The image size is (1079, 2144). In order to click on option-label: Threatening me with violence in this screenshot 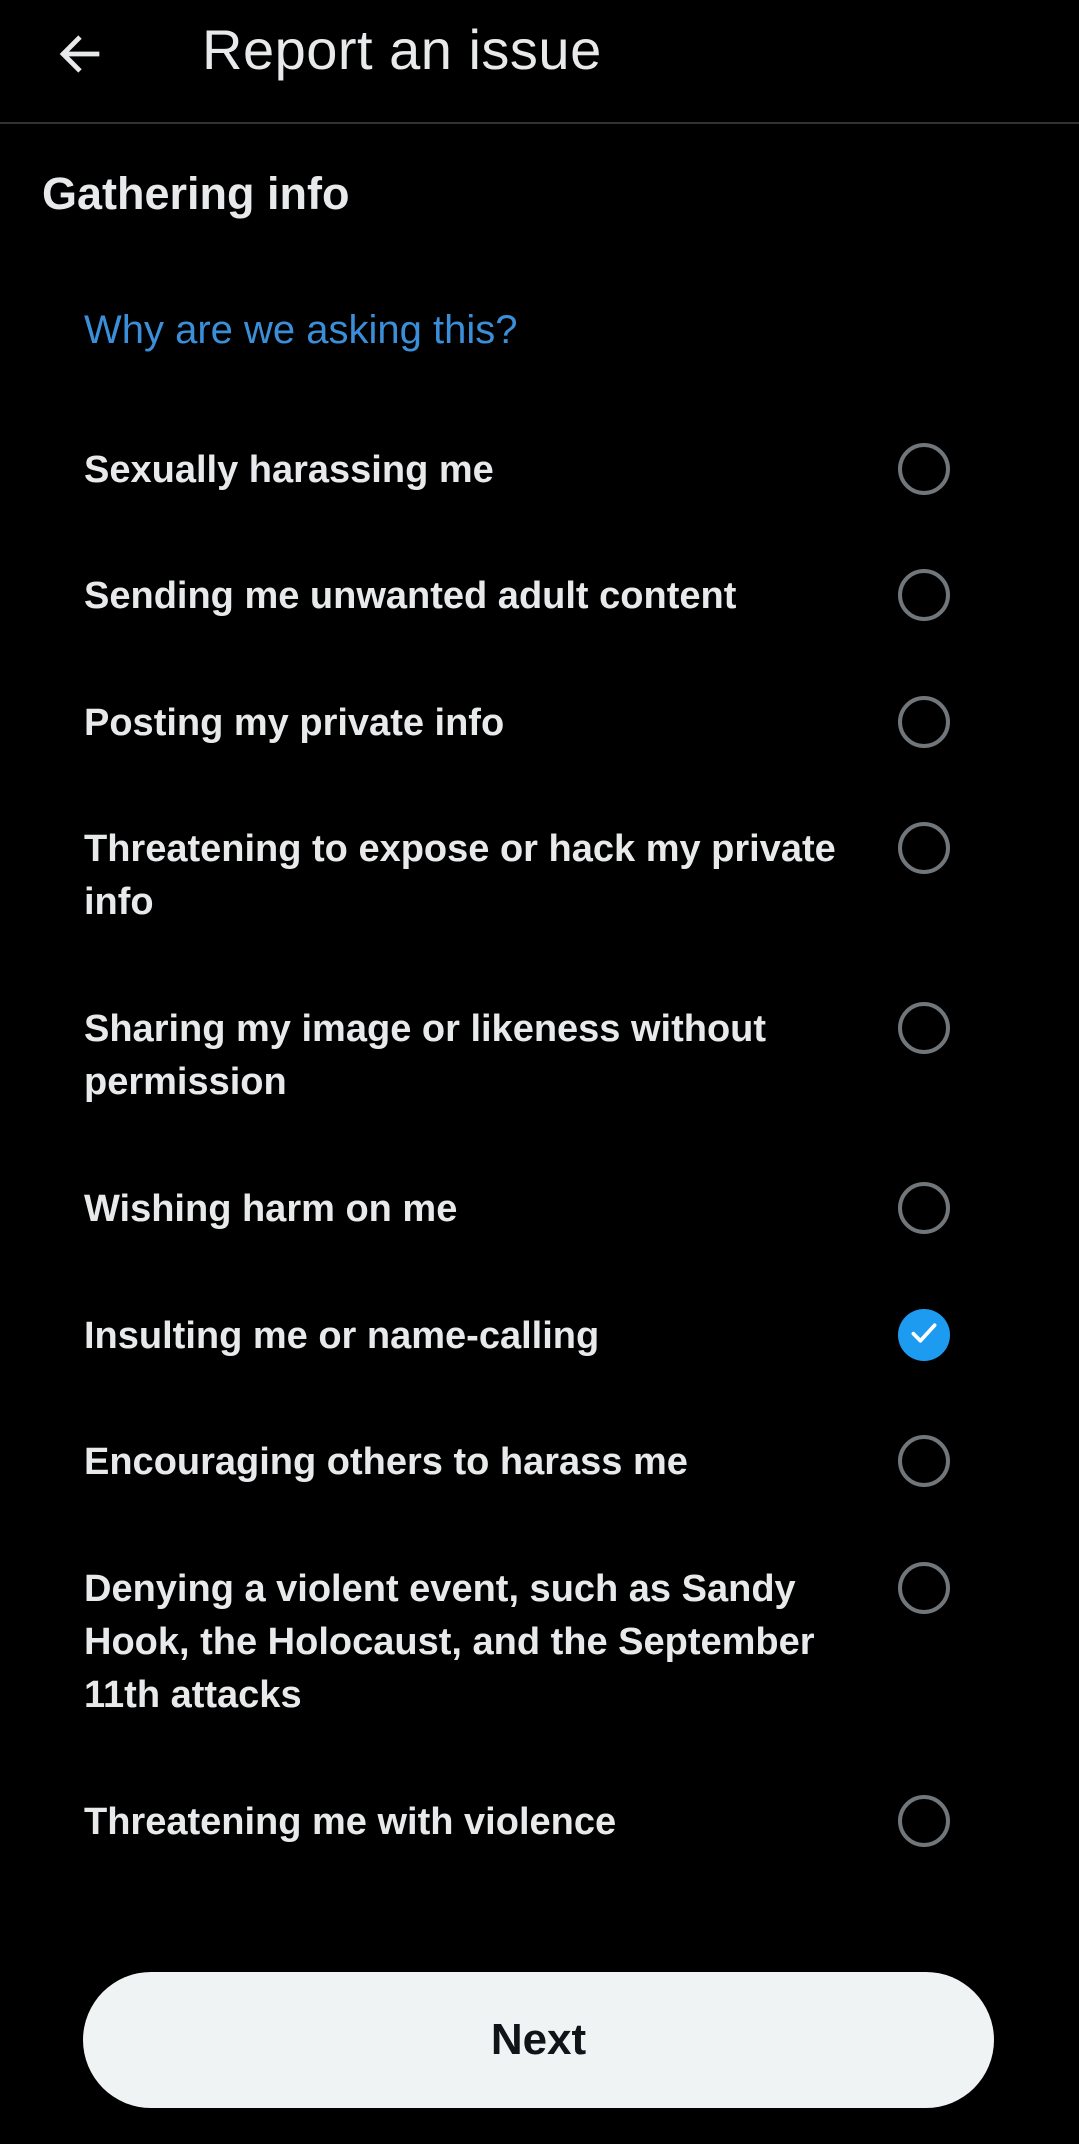, I will do `click(350, 1822)`.